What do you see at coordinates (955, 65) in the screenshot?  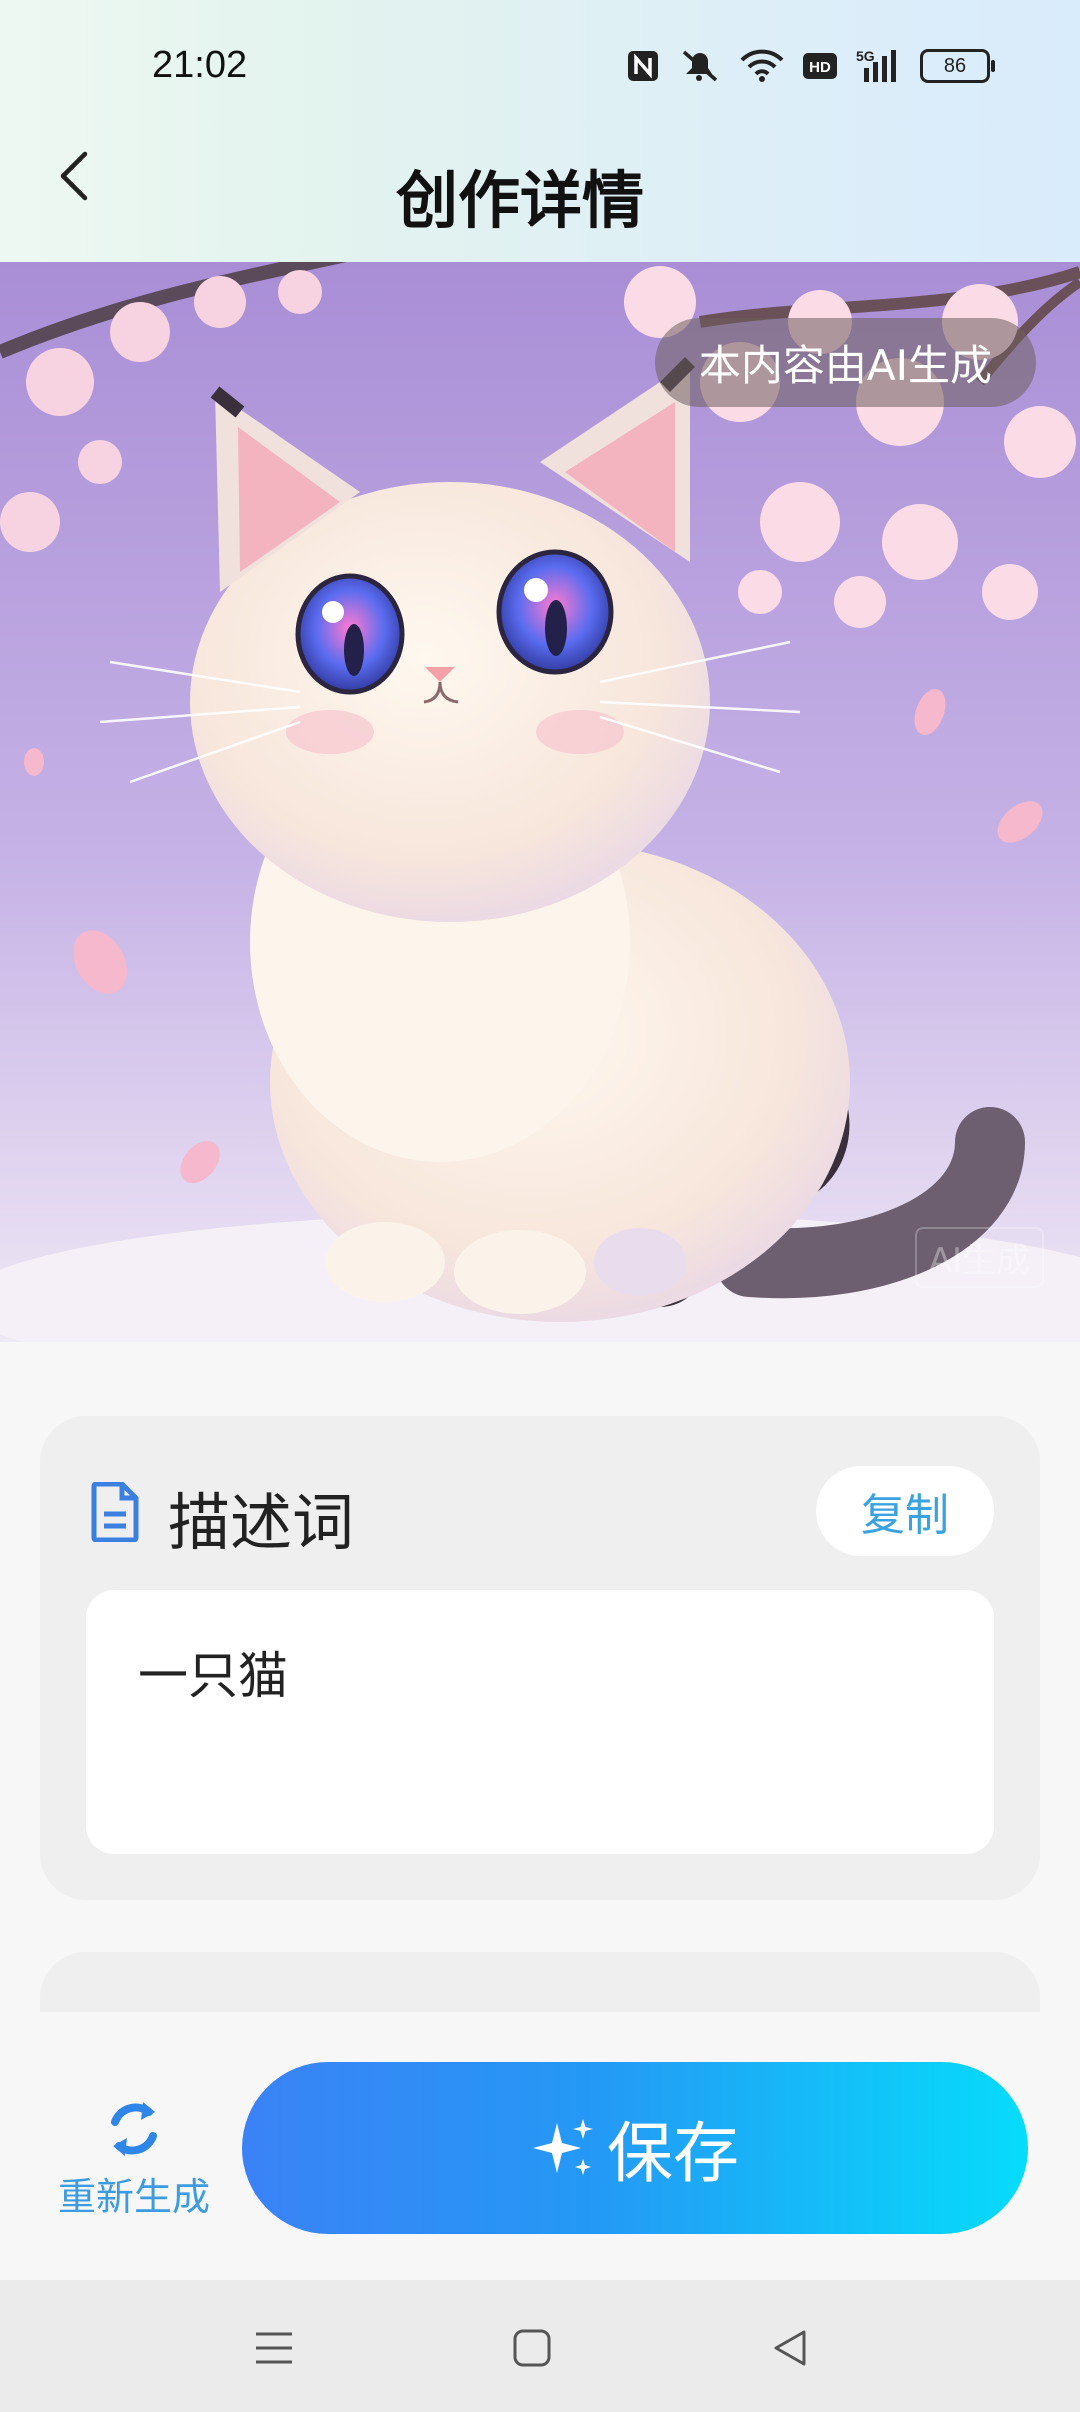 I see `battery-level: 86` at bounding box center [955, 65].